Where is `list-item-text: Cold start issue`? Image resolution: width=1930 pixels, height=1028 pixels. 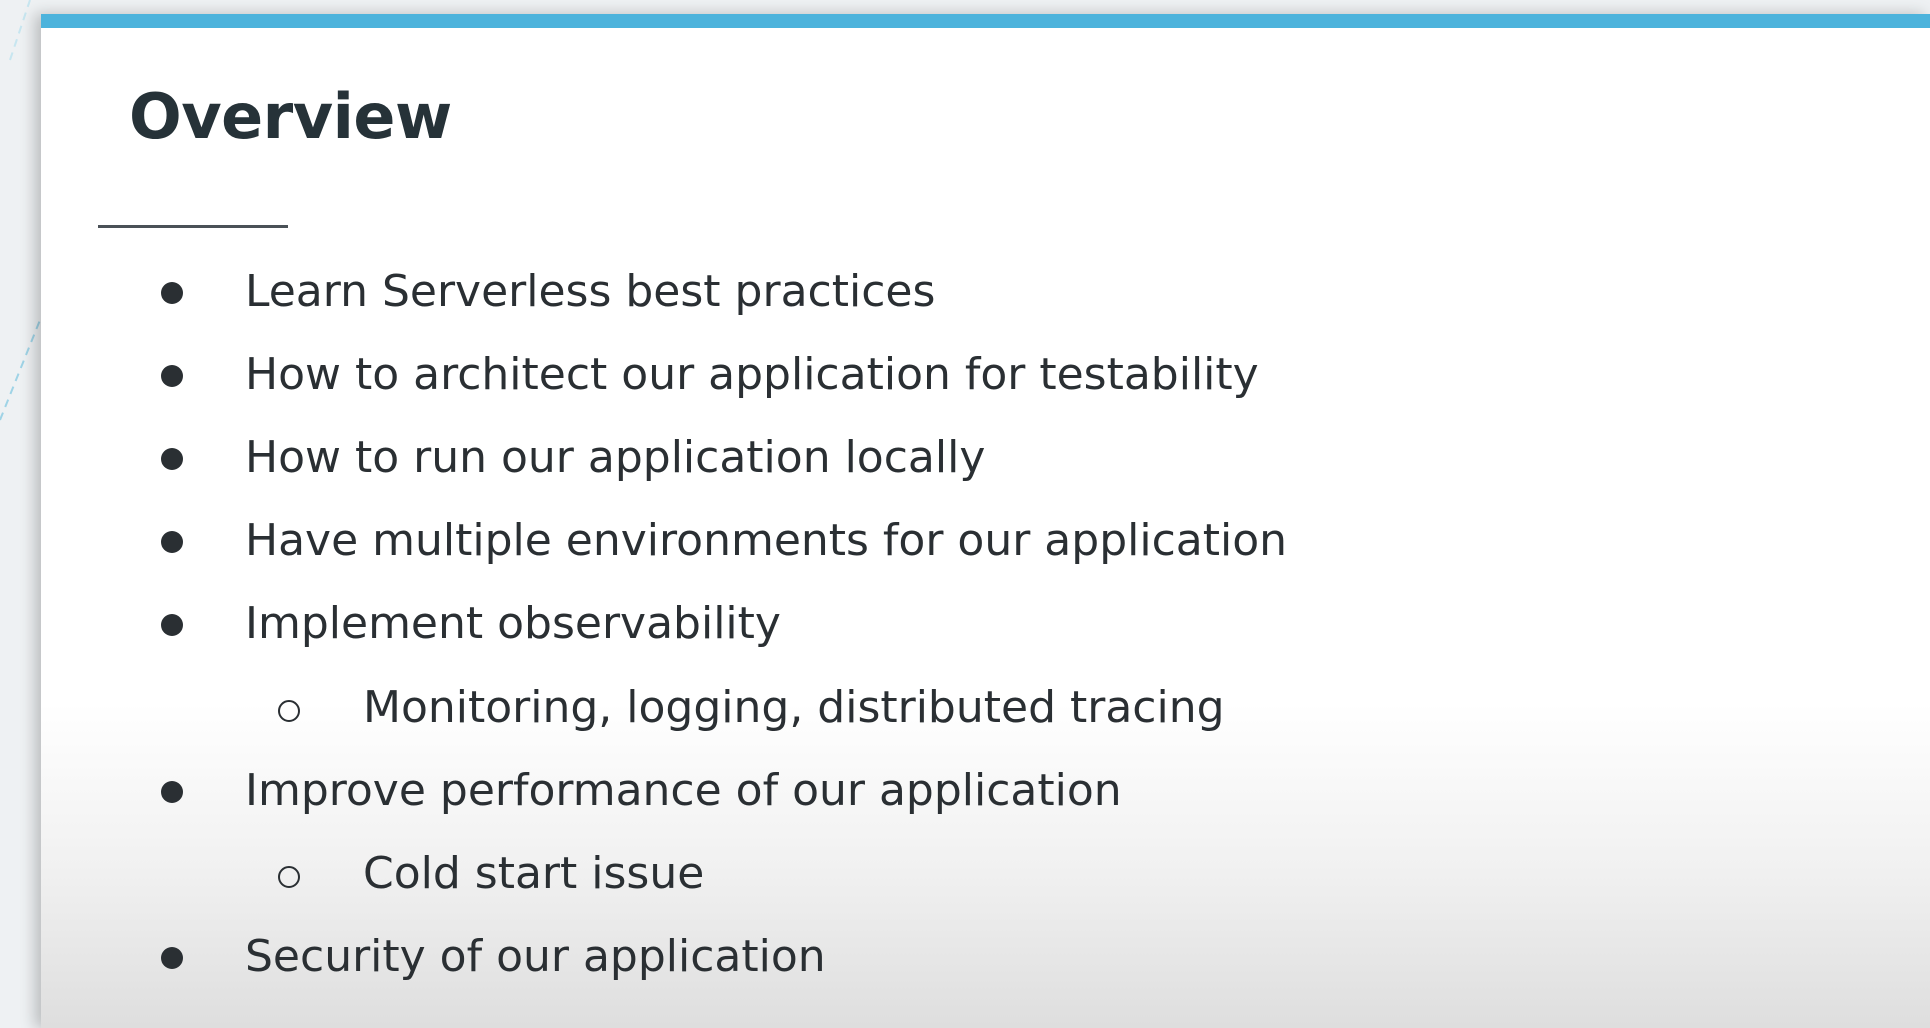 list-item-text: Cold start issue is located at coordinates (534, 873).